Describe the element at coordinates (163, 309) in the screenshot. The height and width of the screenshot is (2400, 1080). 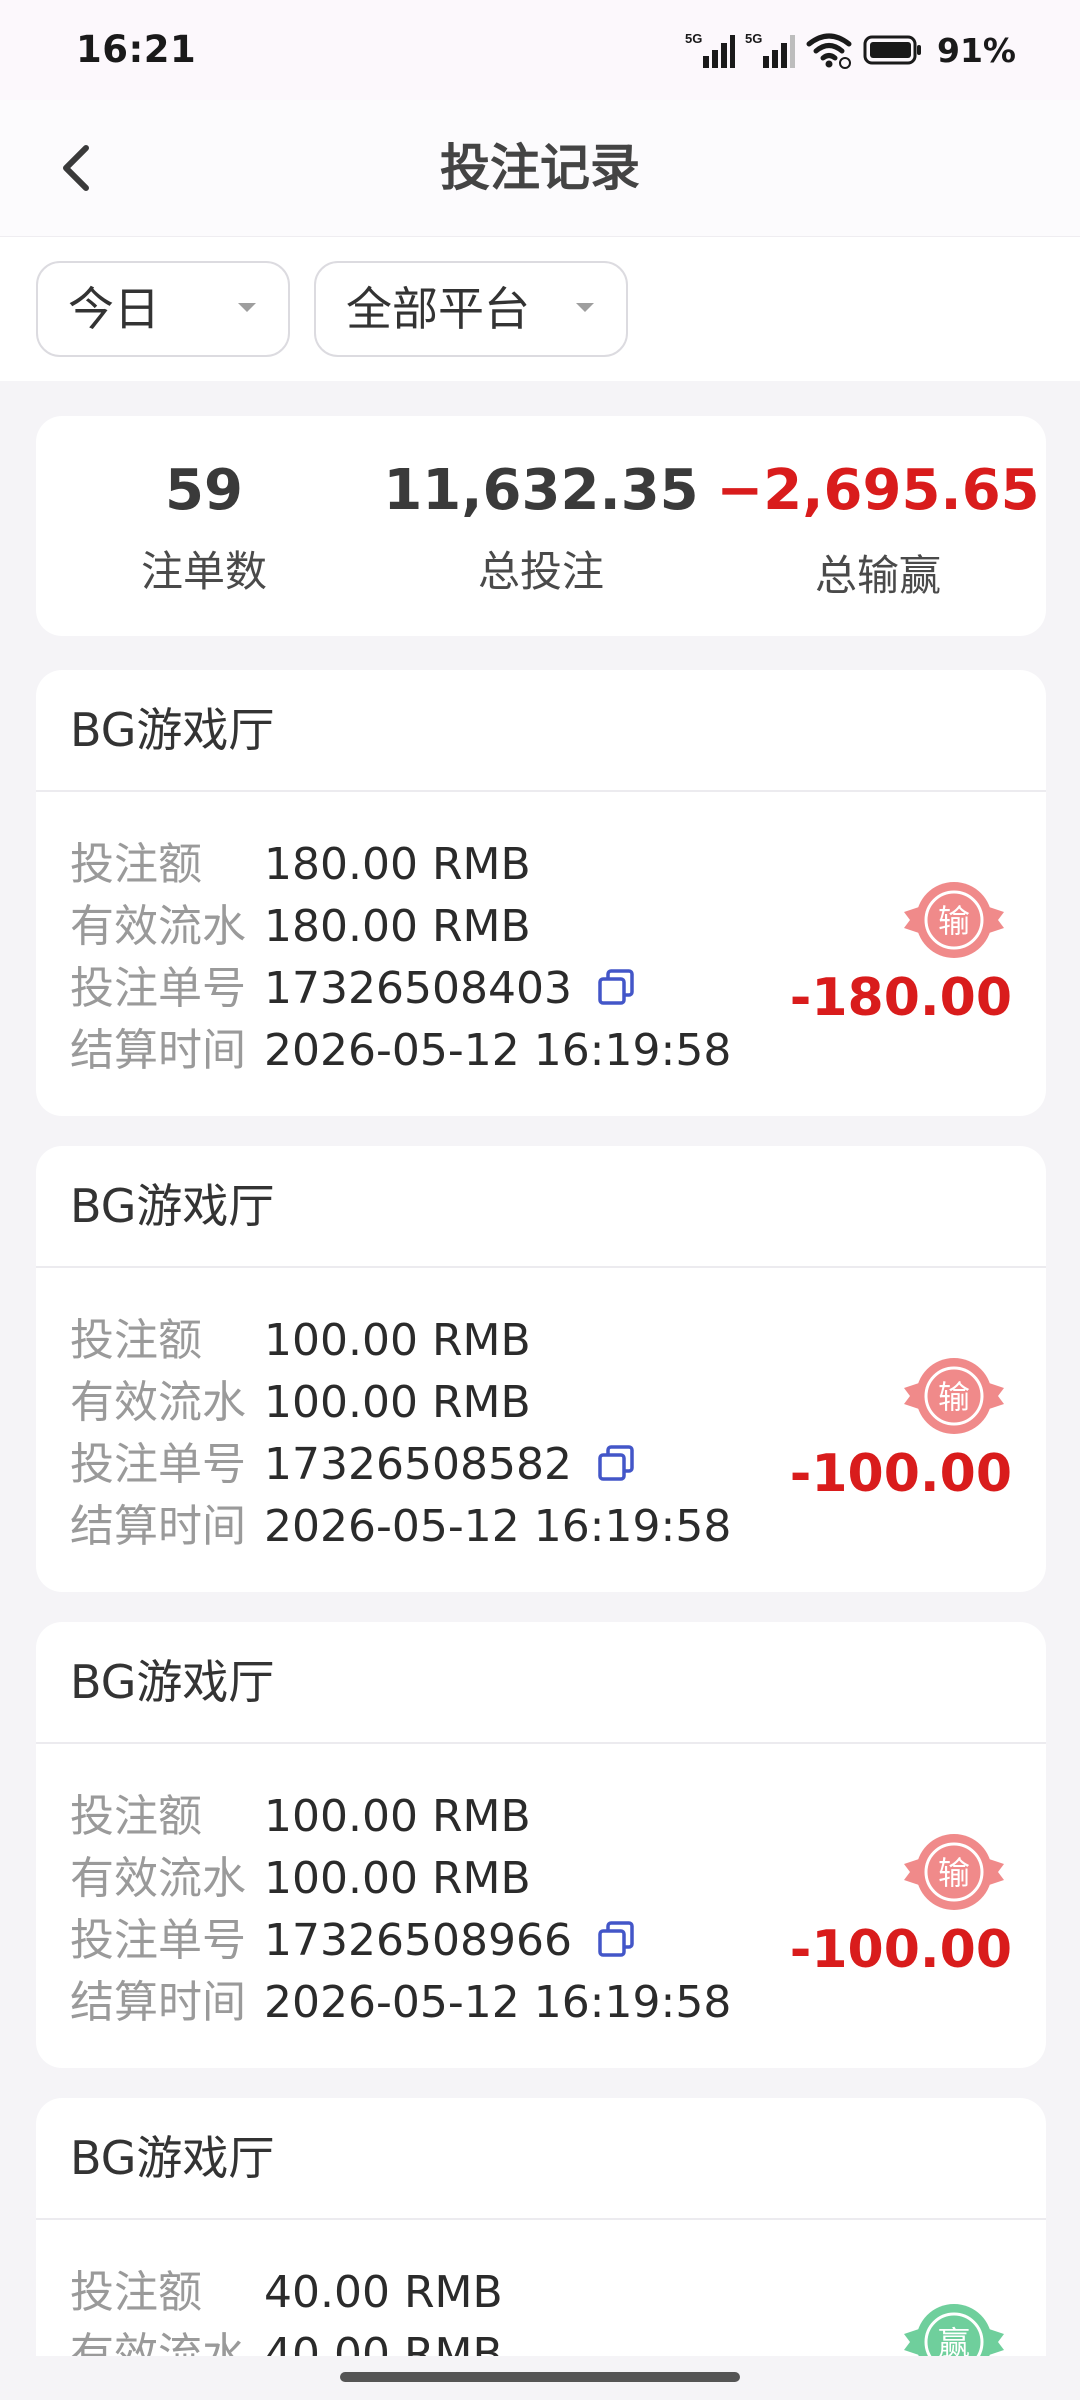
I see `date-filter-select: 今日` at that location.